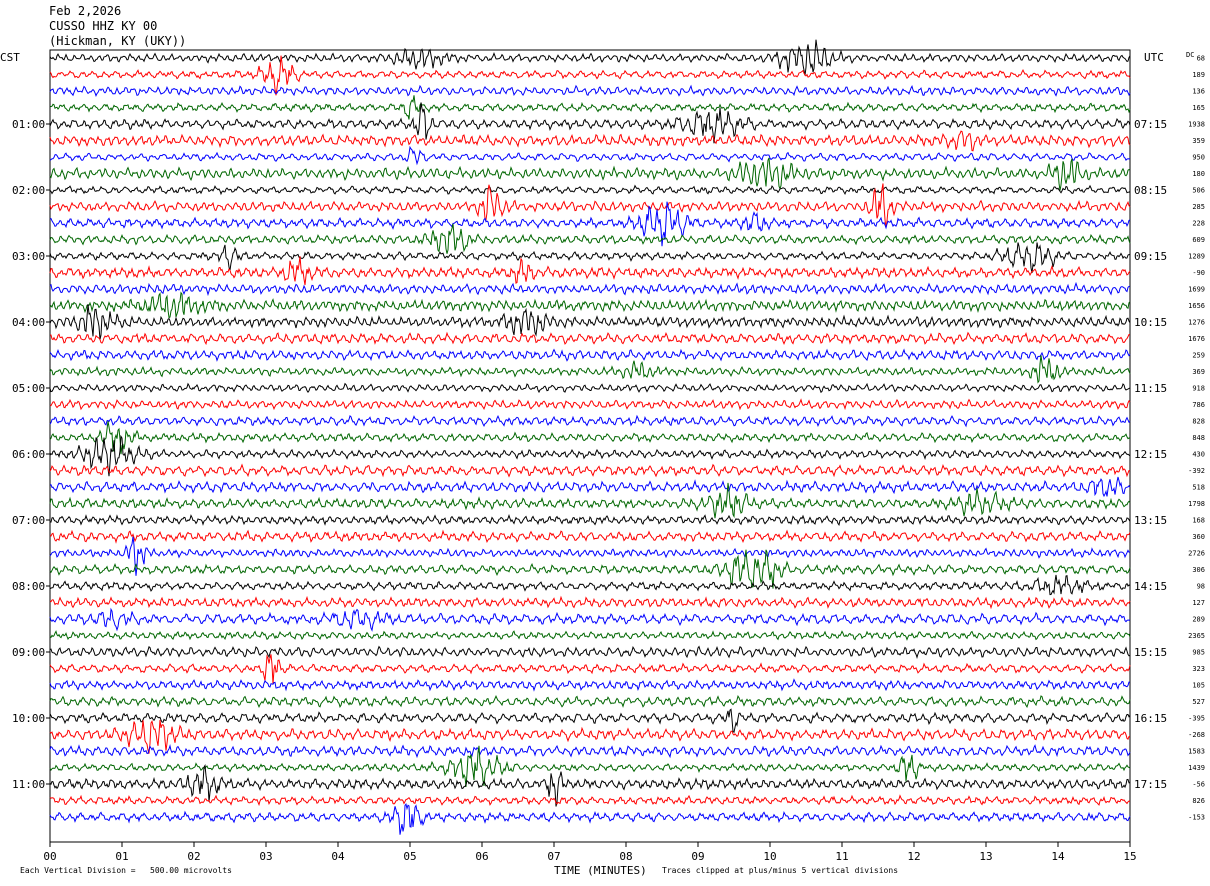 Image resolution: width=1210 pixels, height=886 pixels. What do you see at coordinates (1150, 322) in the screenshot?
I see `right-hour-label: 10:15` at bounding box center [1150, 322].